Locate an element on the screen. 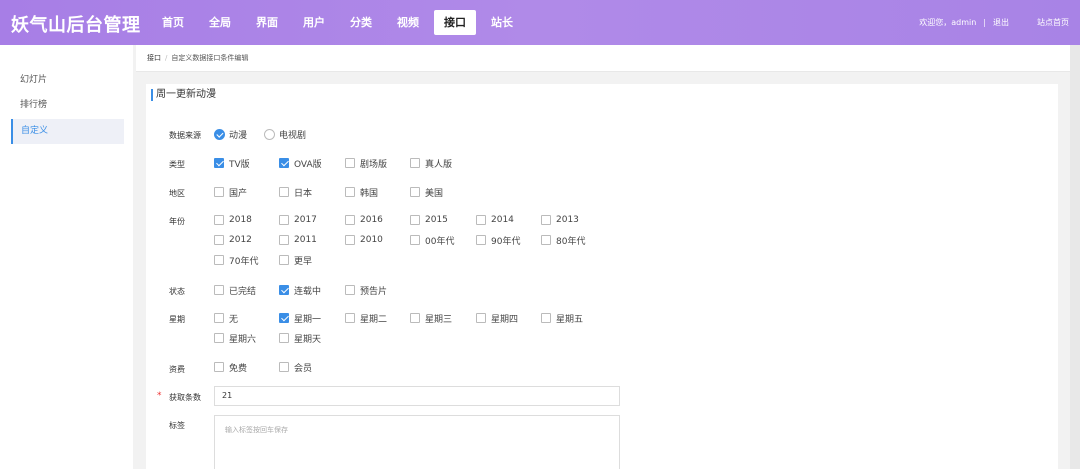  nav-tab-2: 界面 is located at coordinates (267, 22).